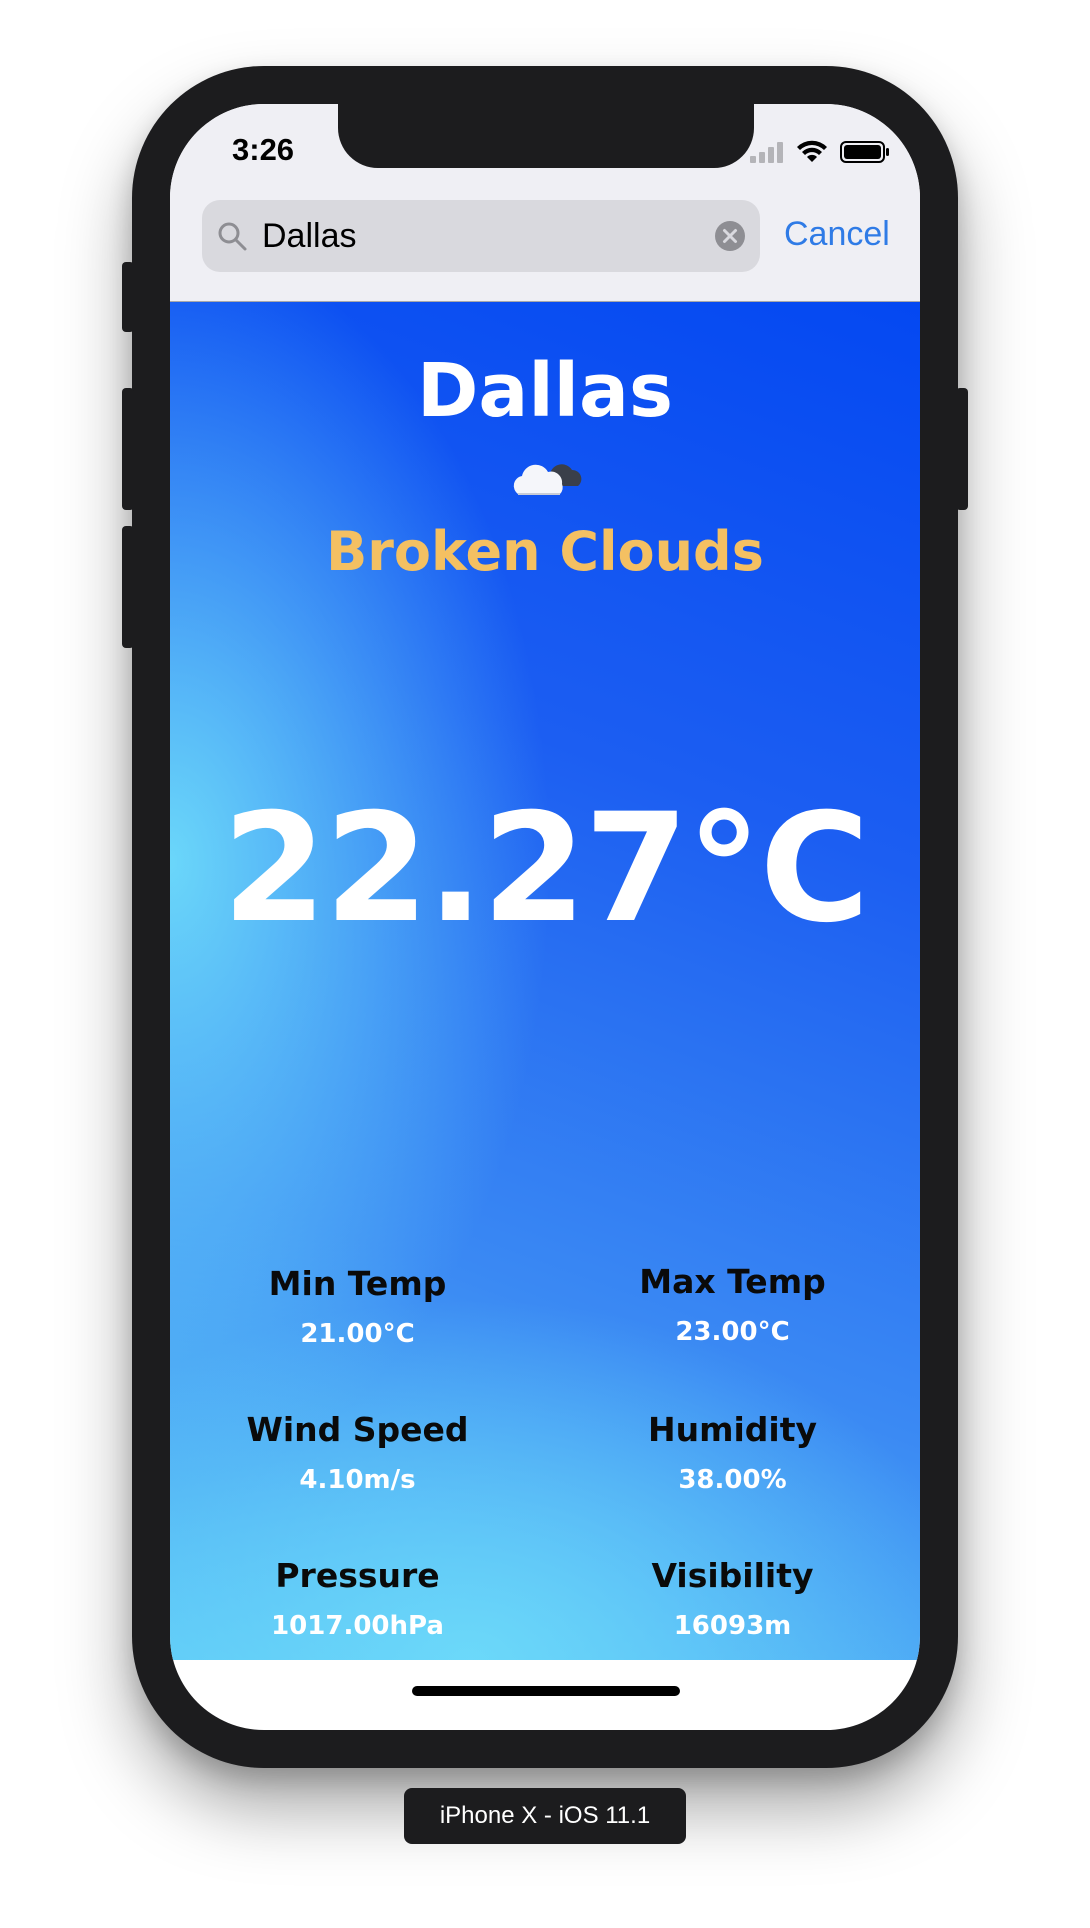 The height and width of the screenshot is (1928, 1090). I want to click on stat-value: 38.00%, so click(732, 1480).